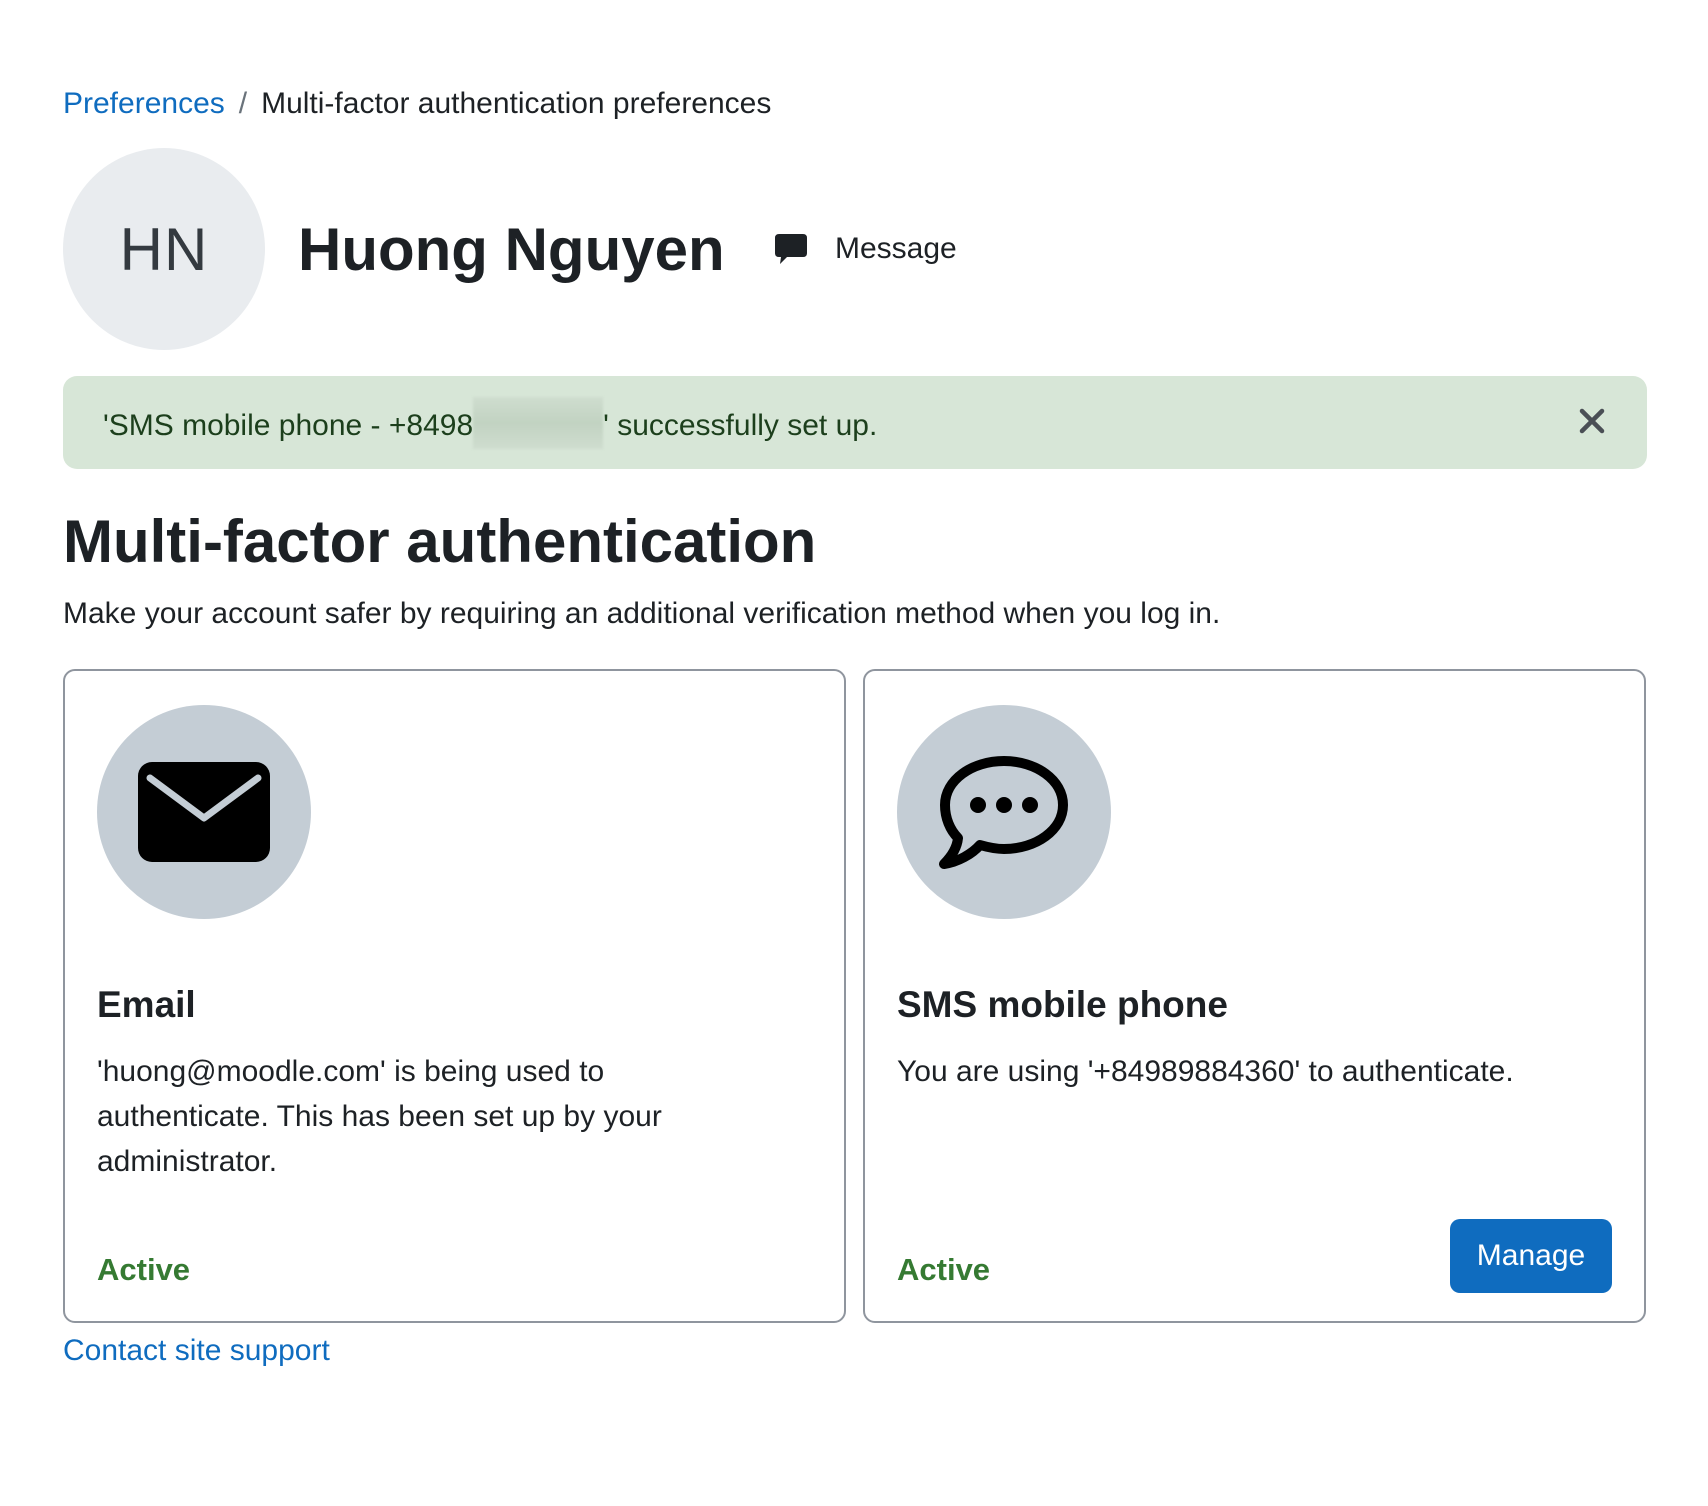 This screenshot has width=1708, height=1506. What do you see at coordinates (144, 1269) in the screenshot?
I see `email-status-badge: Active` at bounding box center [144, 1269].